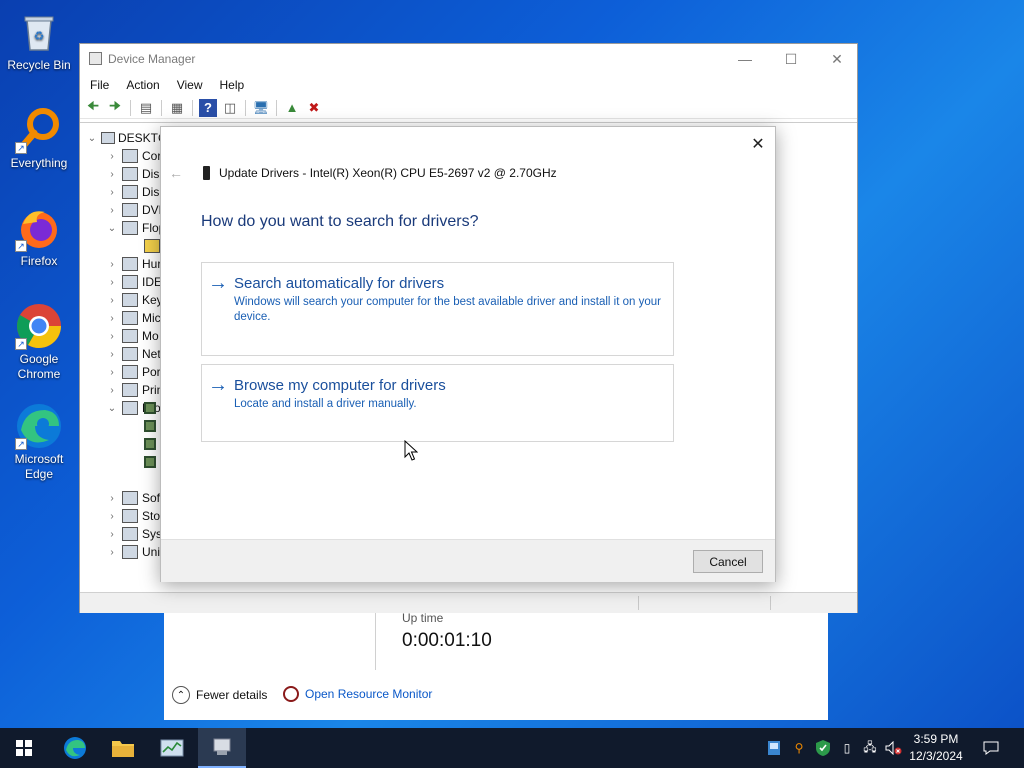  I want to click on menu-help: Help, so click(231, 85).